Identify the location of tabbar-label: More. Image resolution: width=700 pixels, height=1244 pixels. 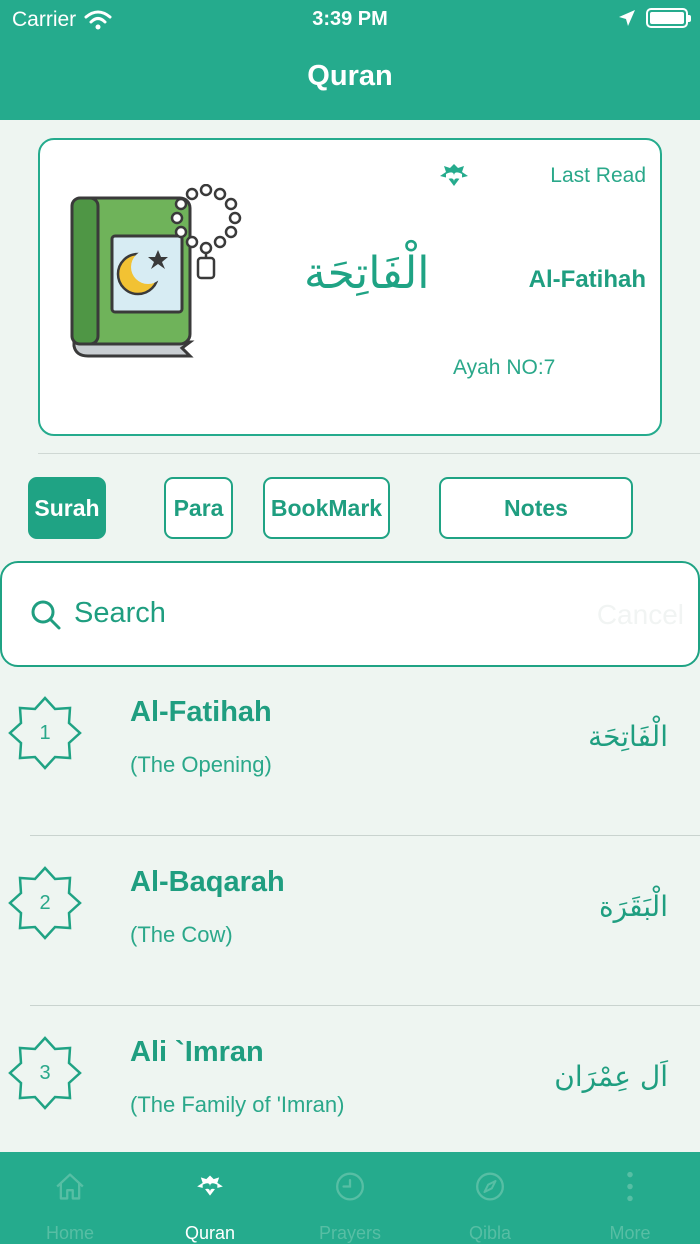
(630, 1233).